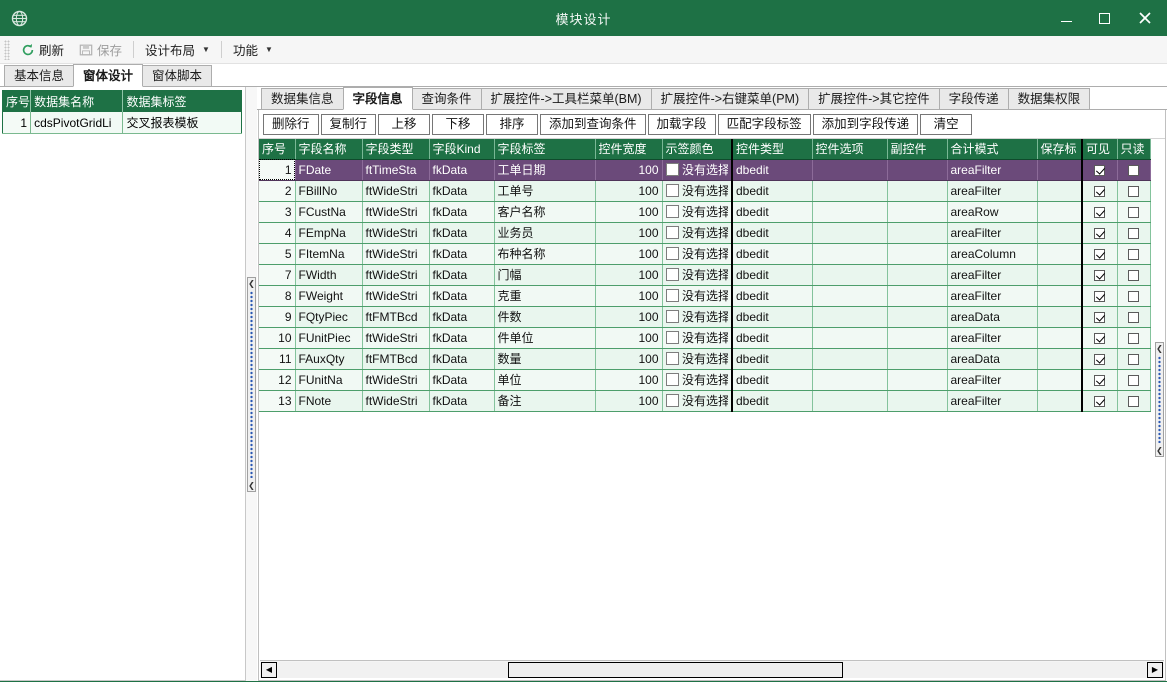  What do you see at coordinates (545, 380) in the screenshot?
I see `cell-field-label: 单位` at bounding box center [545, 380].